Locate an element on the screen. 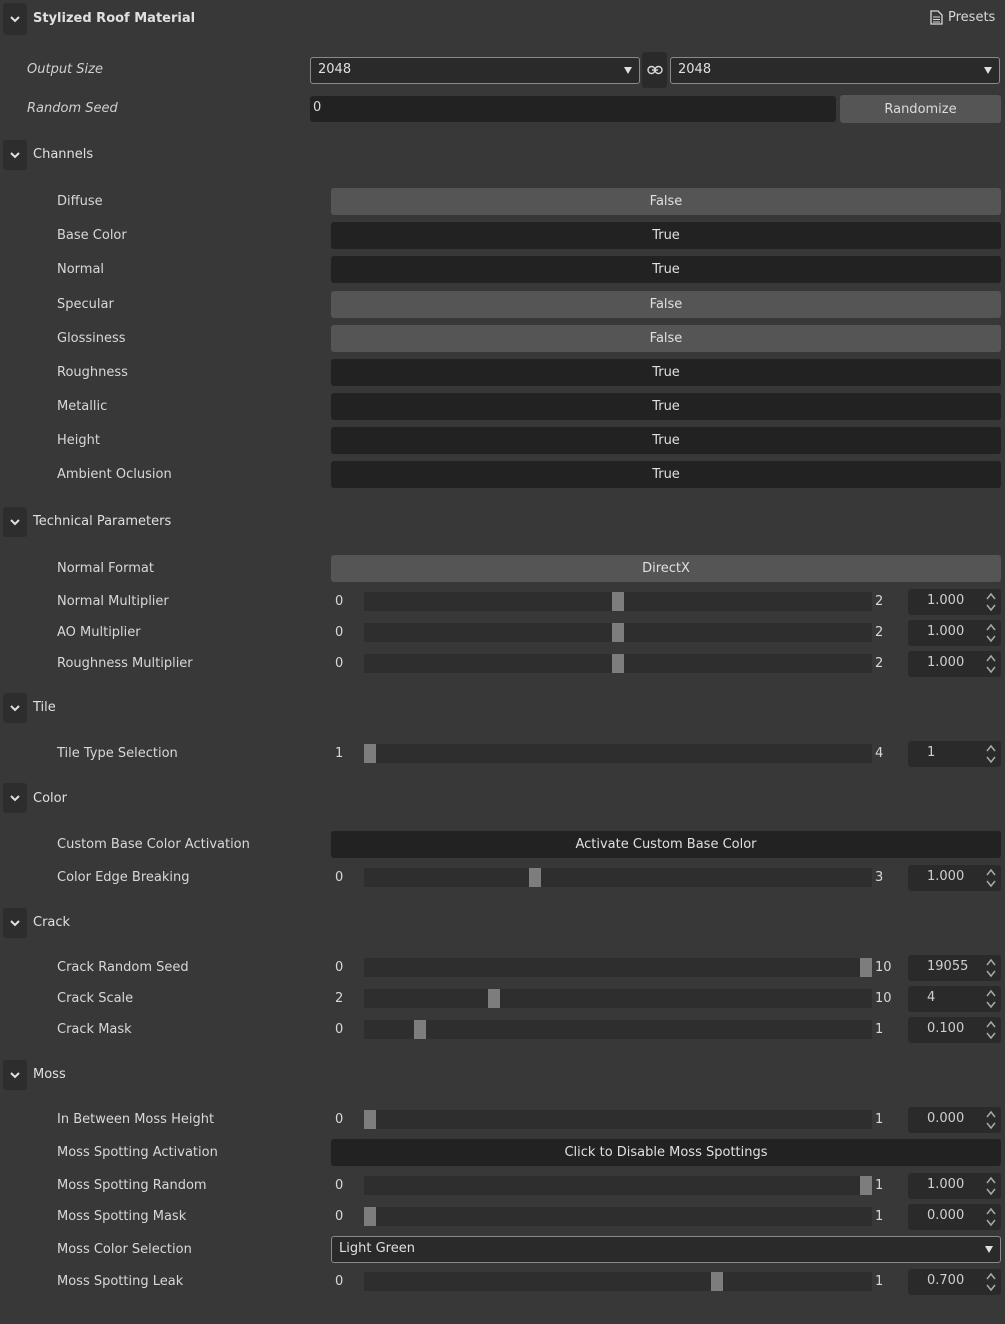  numeric-value: 0.000 is located at coordinates (946, 1118).